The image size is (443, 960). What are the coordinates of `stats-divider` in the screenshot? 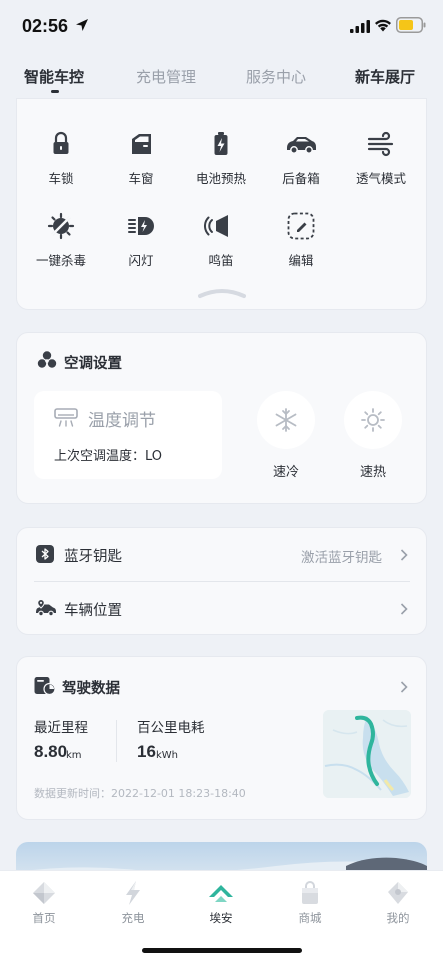 It's located at (116, 741).